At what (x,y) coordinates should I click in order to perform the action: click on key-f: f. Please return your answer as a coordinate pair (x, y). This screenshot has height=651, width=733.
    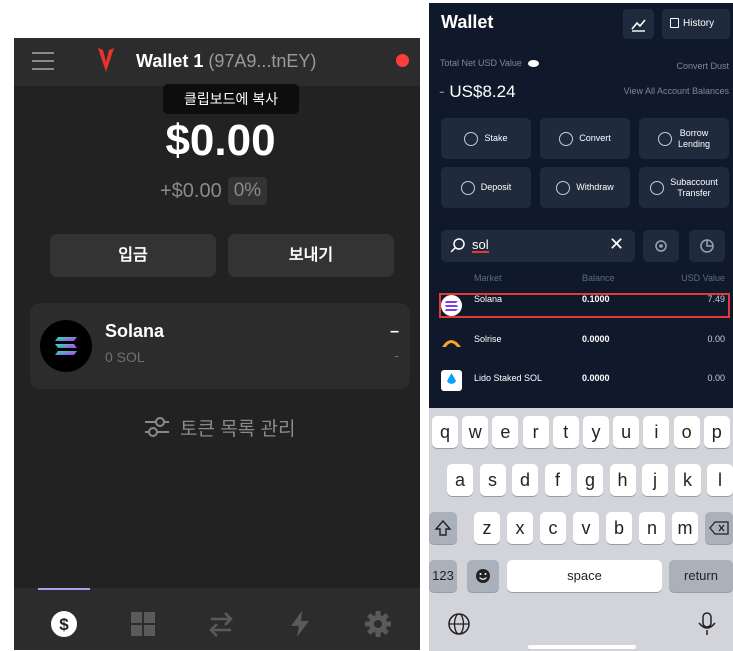
    Looking at the image, I should click on (557, 480).